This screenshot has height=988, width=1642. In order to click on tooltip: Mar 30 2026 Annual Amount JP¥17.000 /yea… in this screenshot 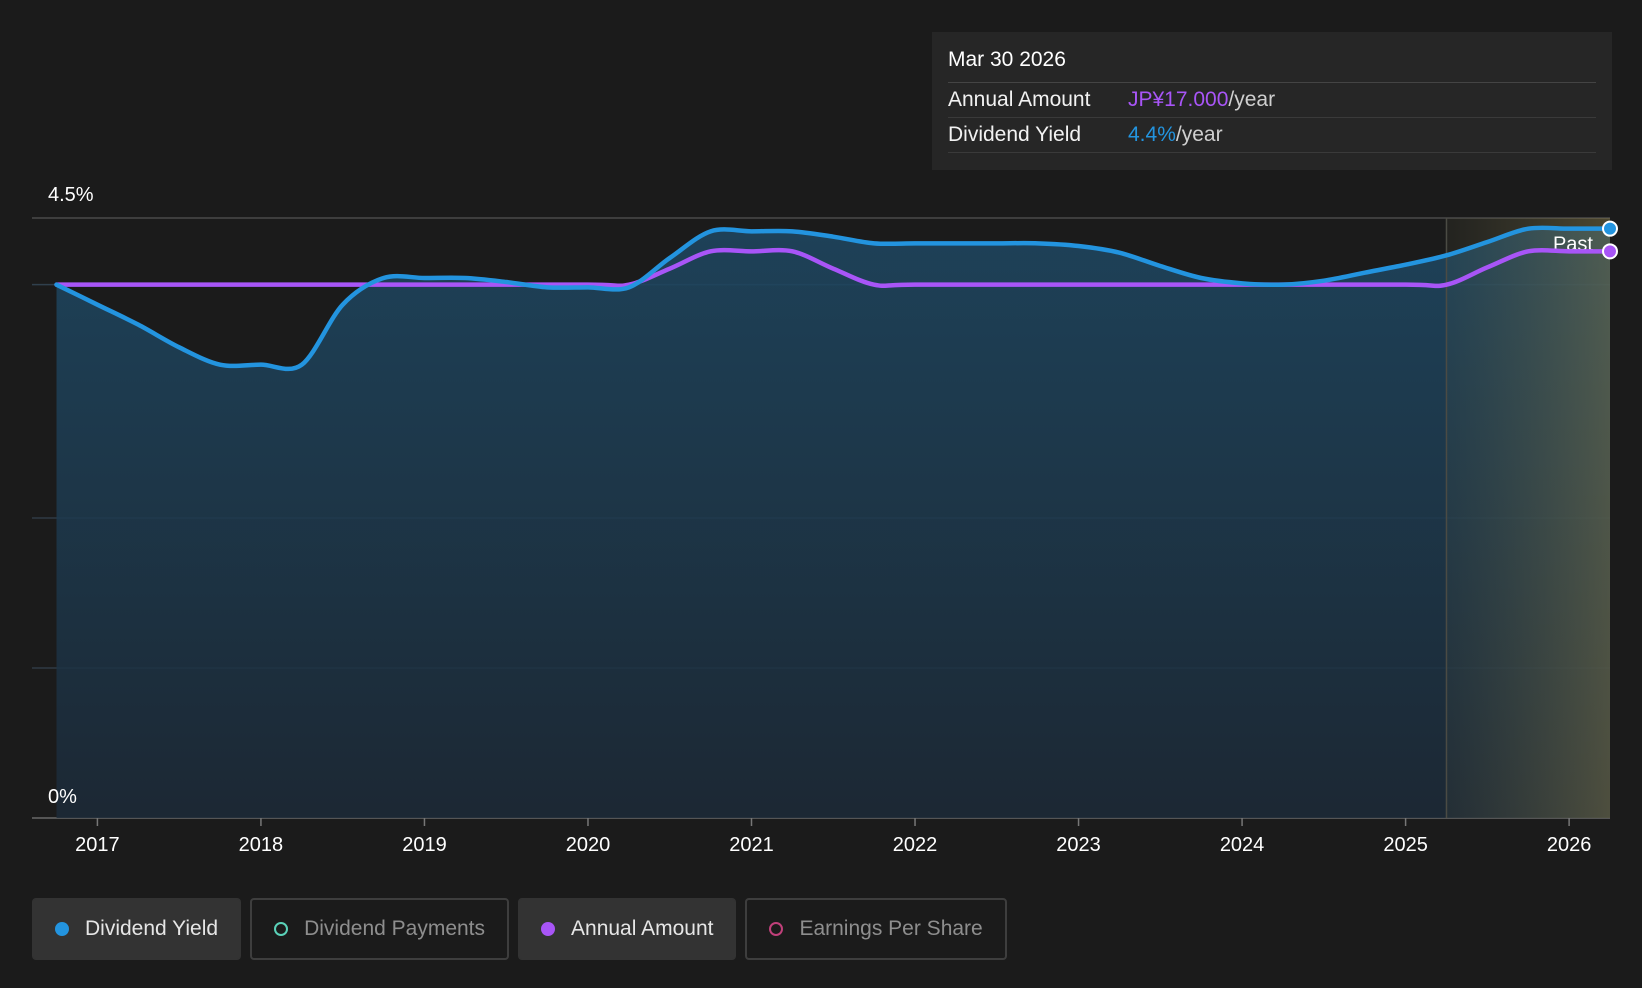, I will do `click(1272, 101)`.